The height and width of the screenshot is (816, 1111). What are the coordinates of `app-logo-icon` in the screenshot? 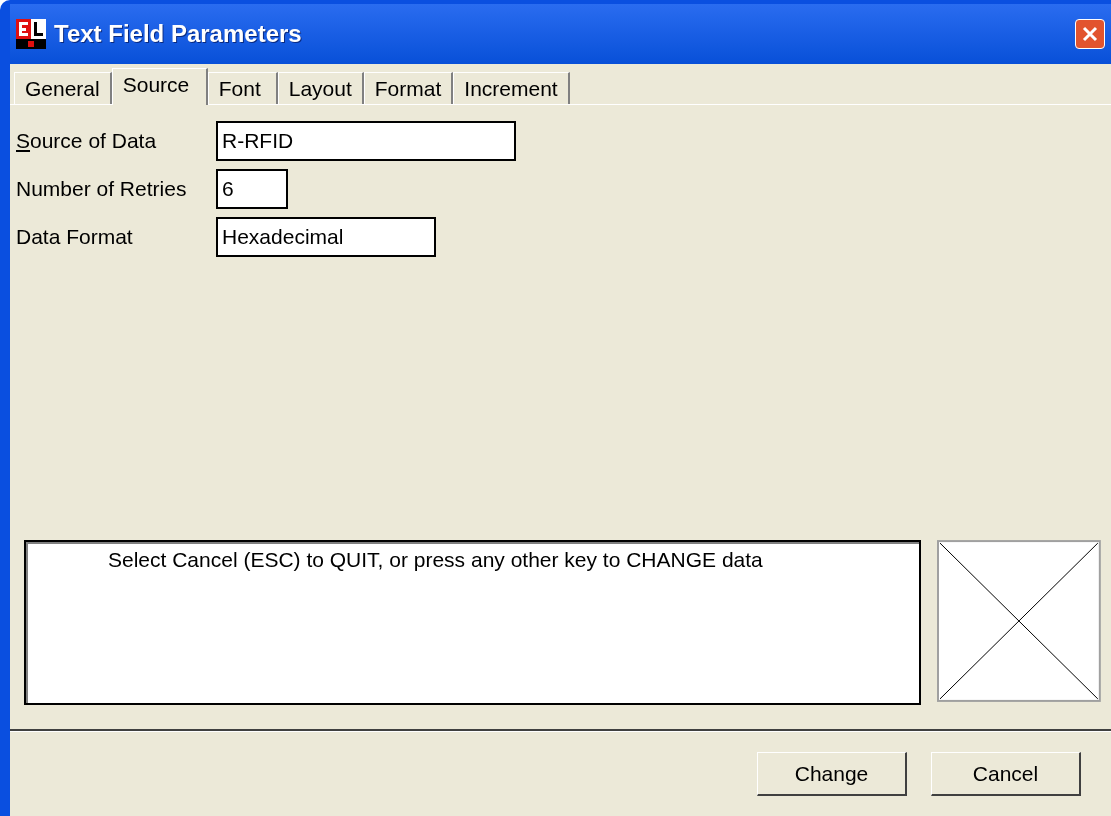 It's located at (31, 34).